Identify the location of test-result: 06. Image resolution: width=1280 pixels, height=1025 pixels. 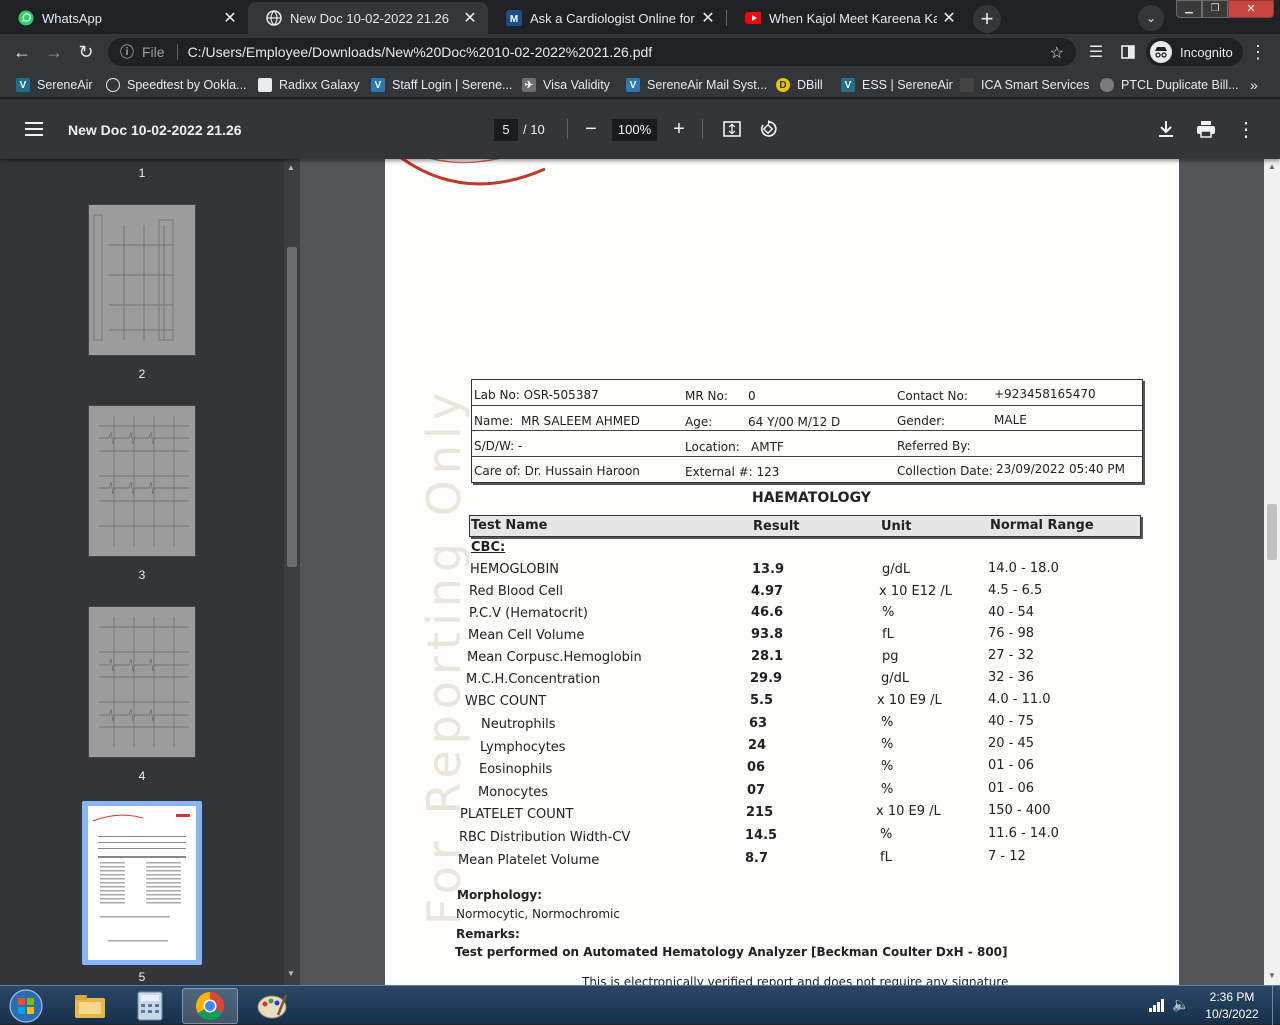
(756, 767).